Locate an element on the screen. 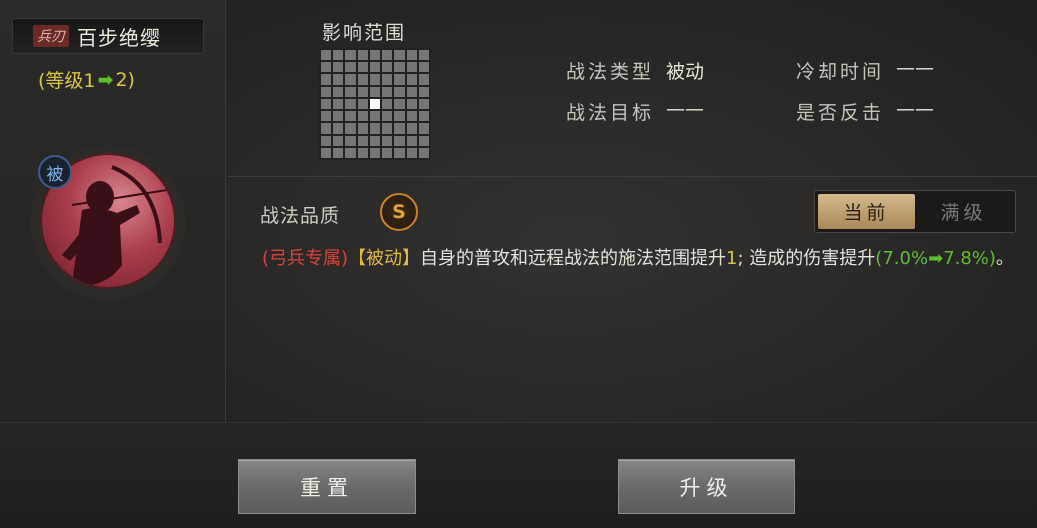 The width and height of the screenshot is (1037, 528). attr-label: 是否反击 is located at coordinates (840, 113).